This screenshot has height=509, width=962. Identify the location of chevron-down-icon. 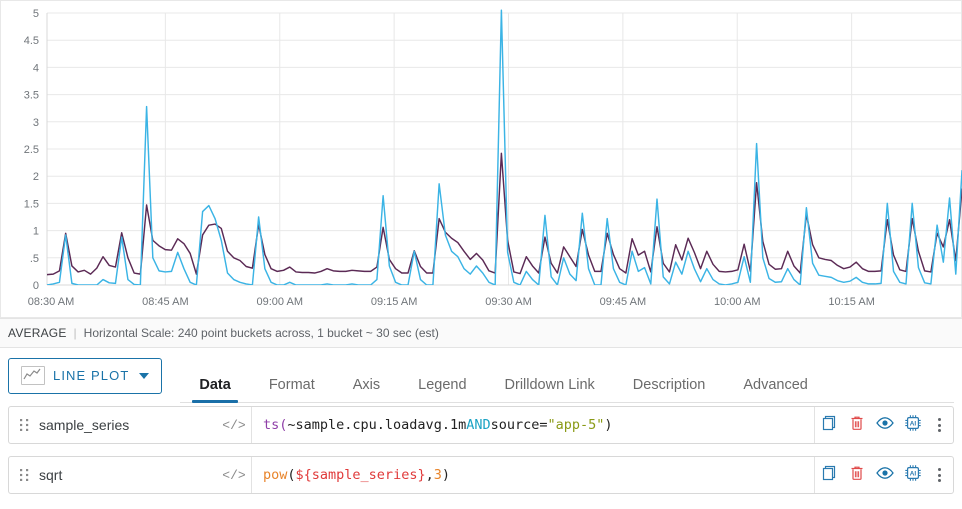
(144, 375).